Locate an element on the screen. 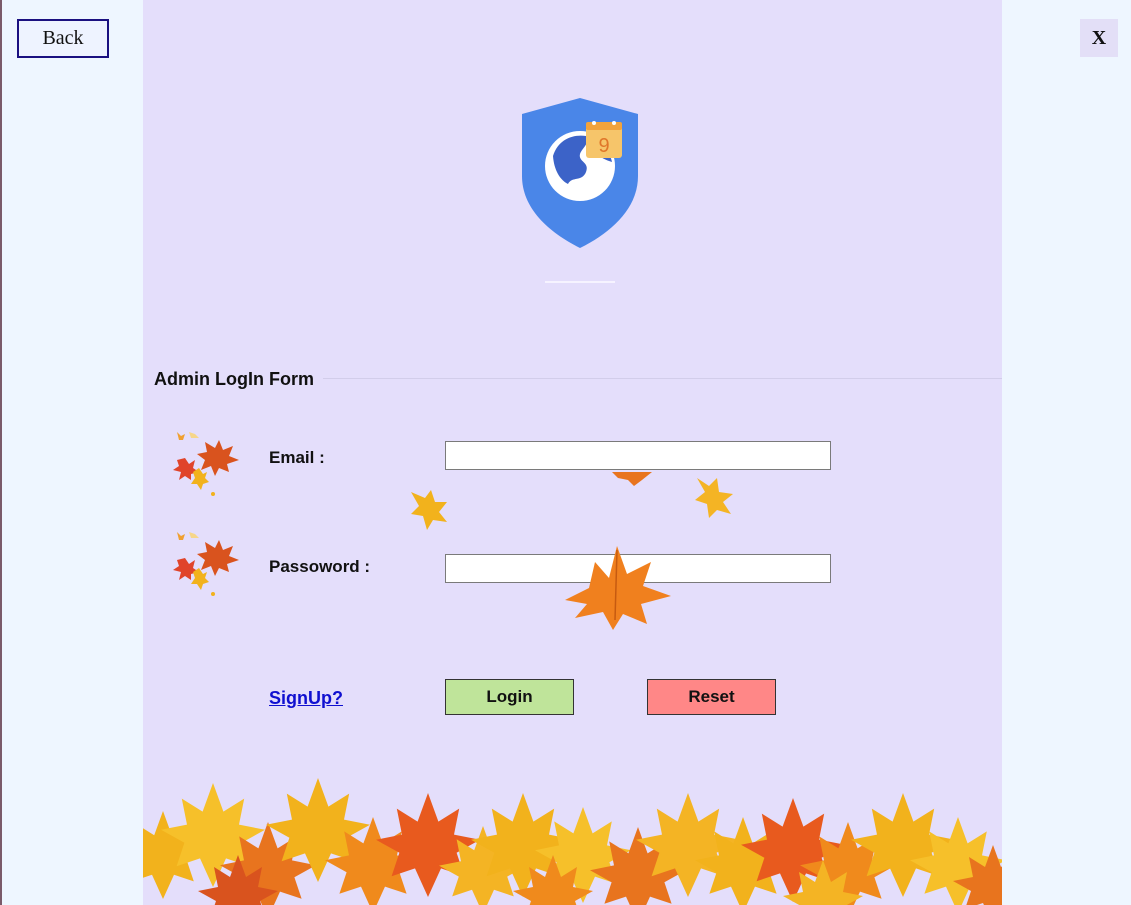 The width and height of the screenshot is (1131, 905). password-label: Passoword : is located at coordinates (320, 566).